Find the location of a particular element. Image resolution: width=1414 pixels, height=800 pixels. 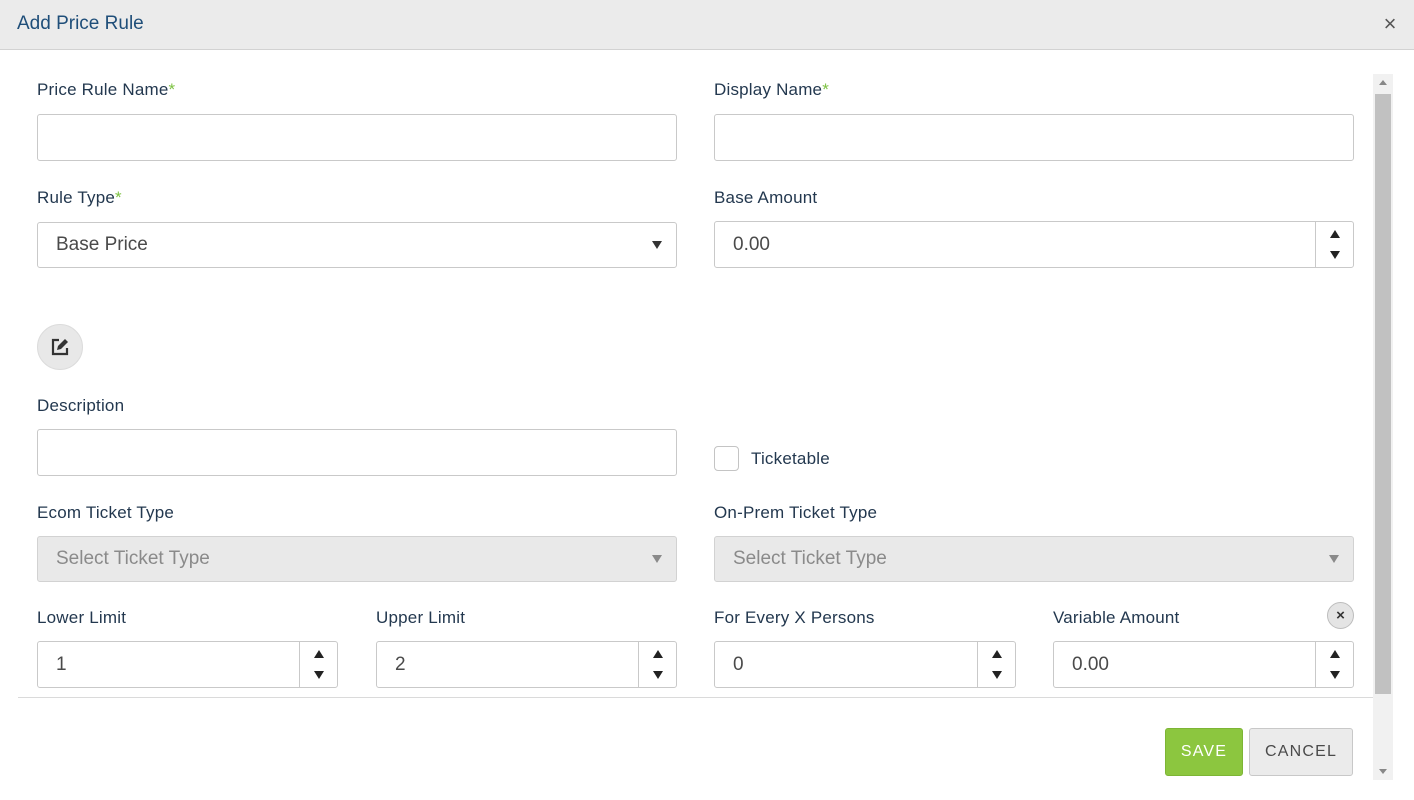

save-button: SAVE is located at coordinates (1204, 752).